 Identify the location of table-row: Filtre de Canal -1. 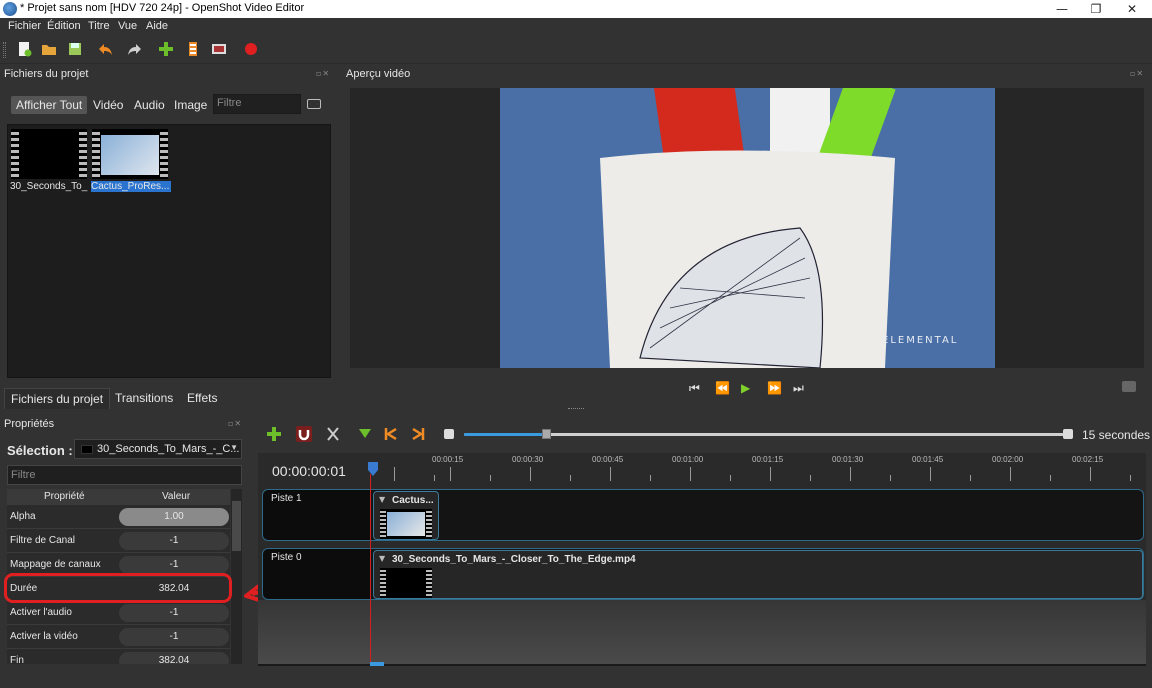
(118, 541).